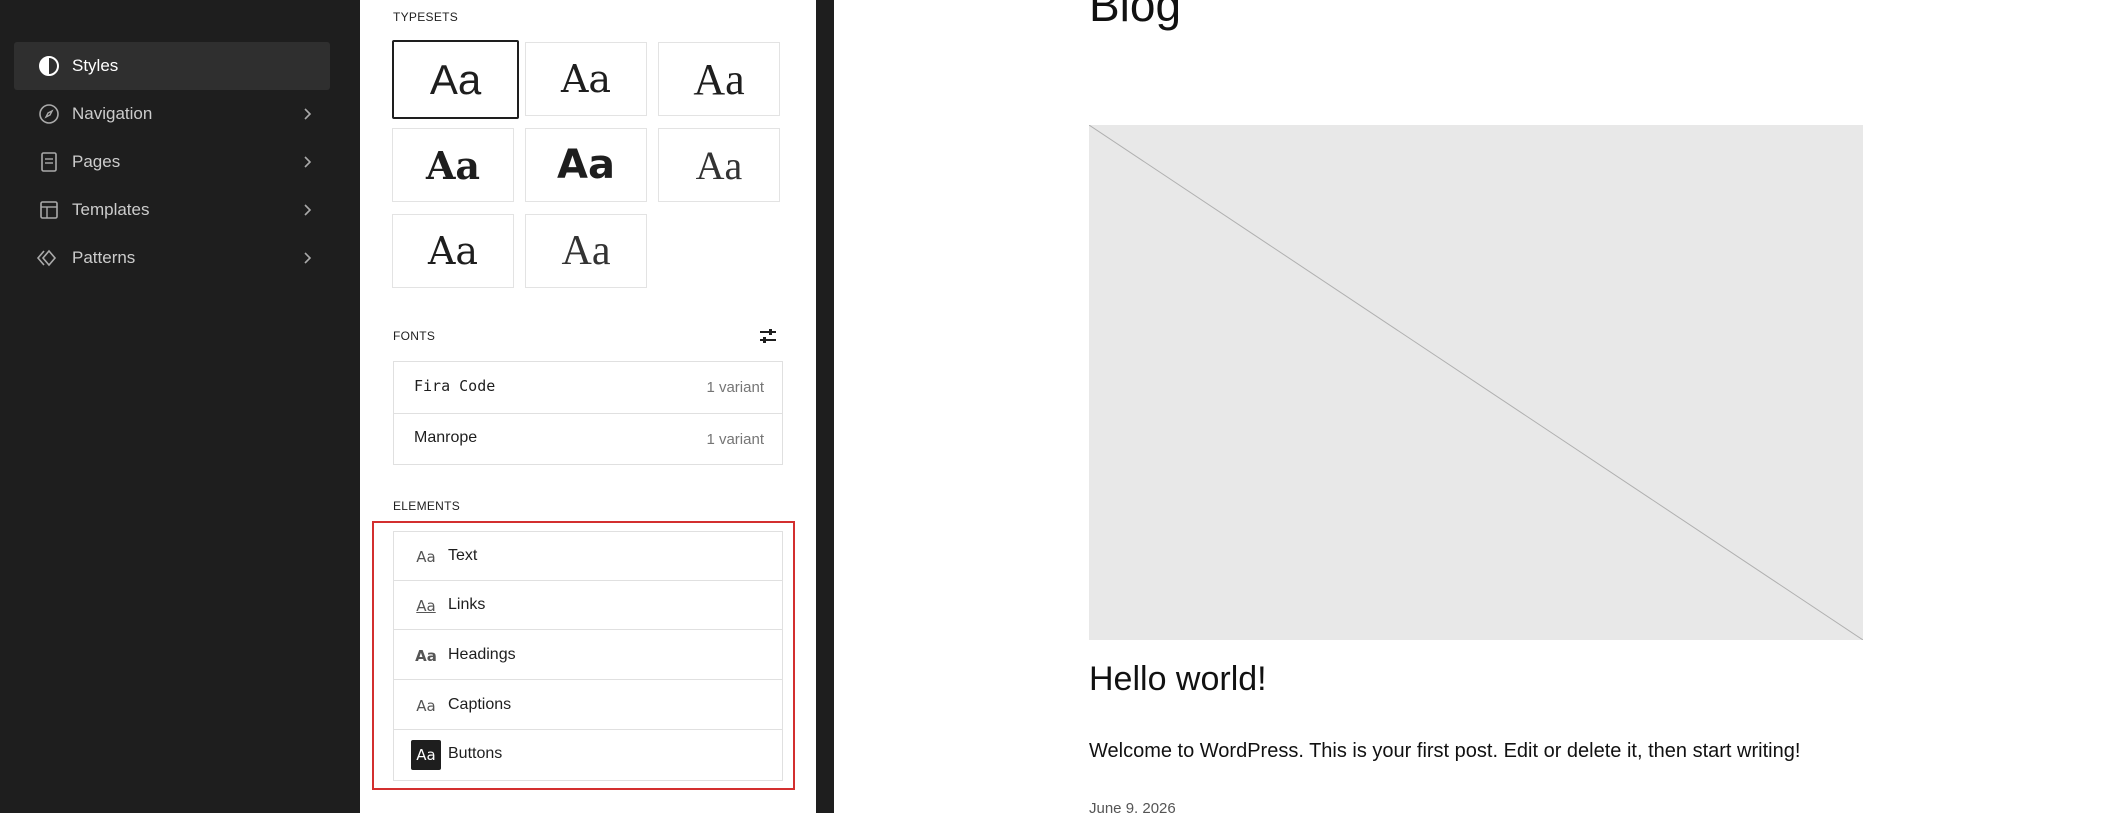 The height and width of the screenshot is (813, 2122). Describe the element at coordinates (719, 165) in the screenshot. I see `typeset-option-6: Aa` at that location.